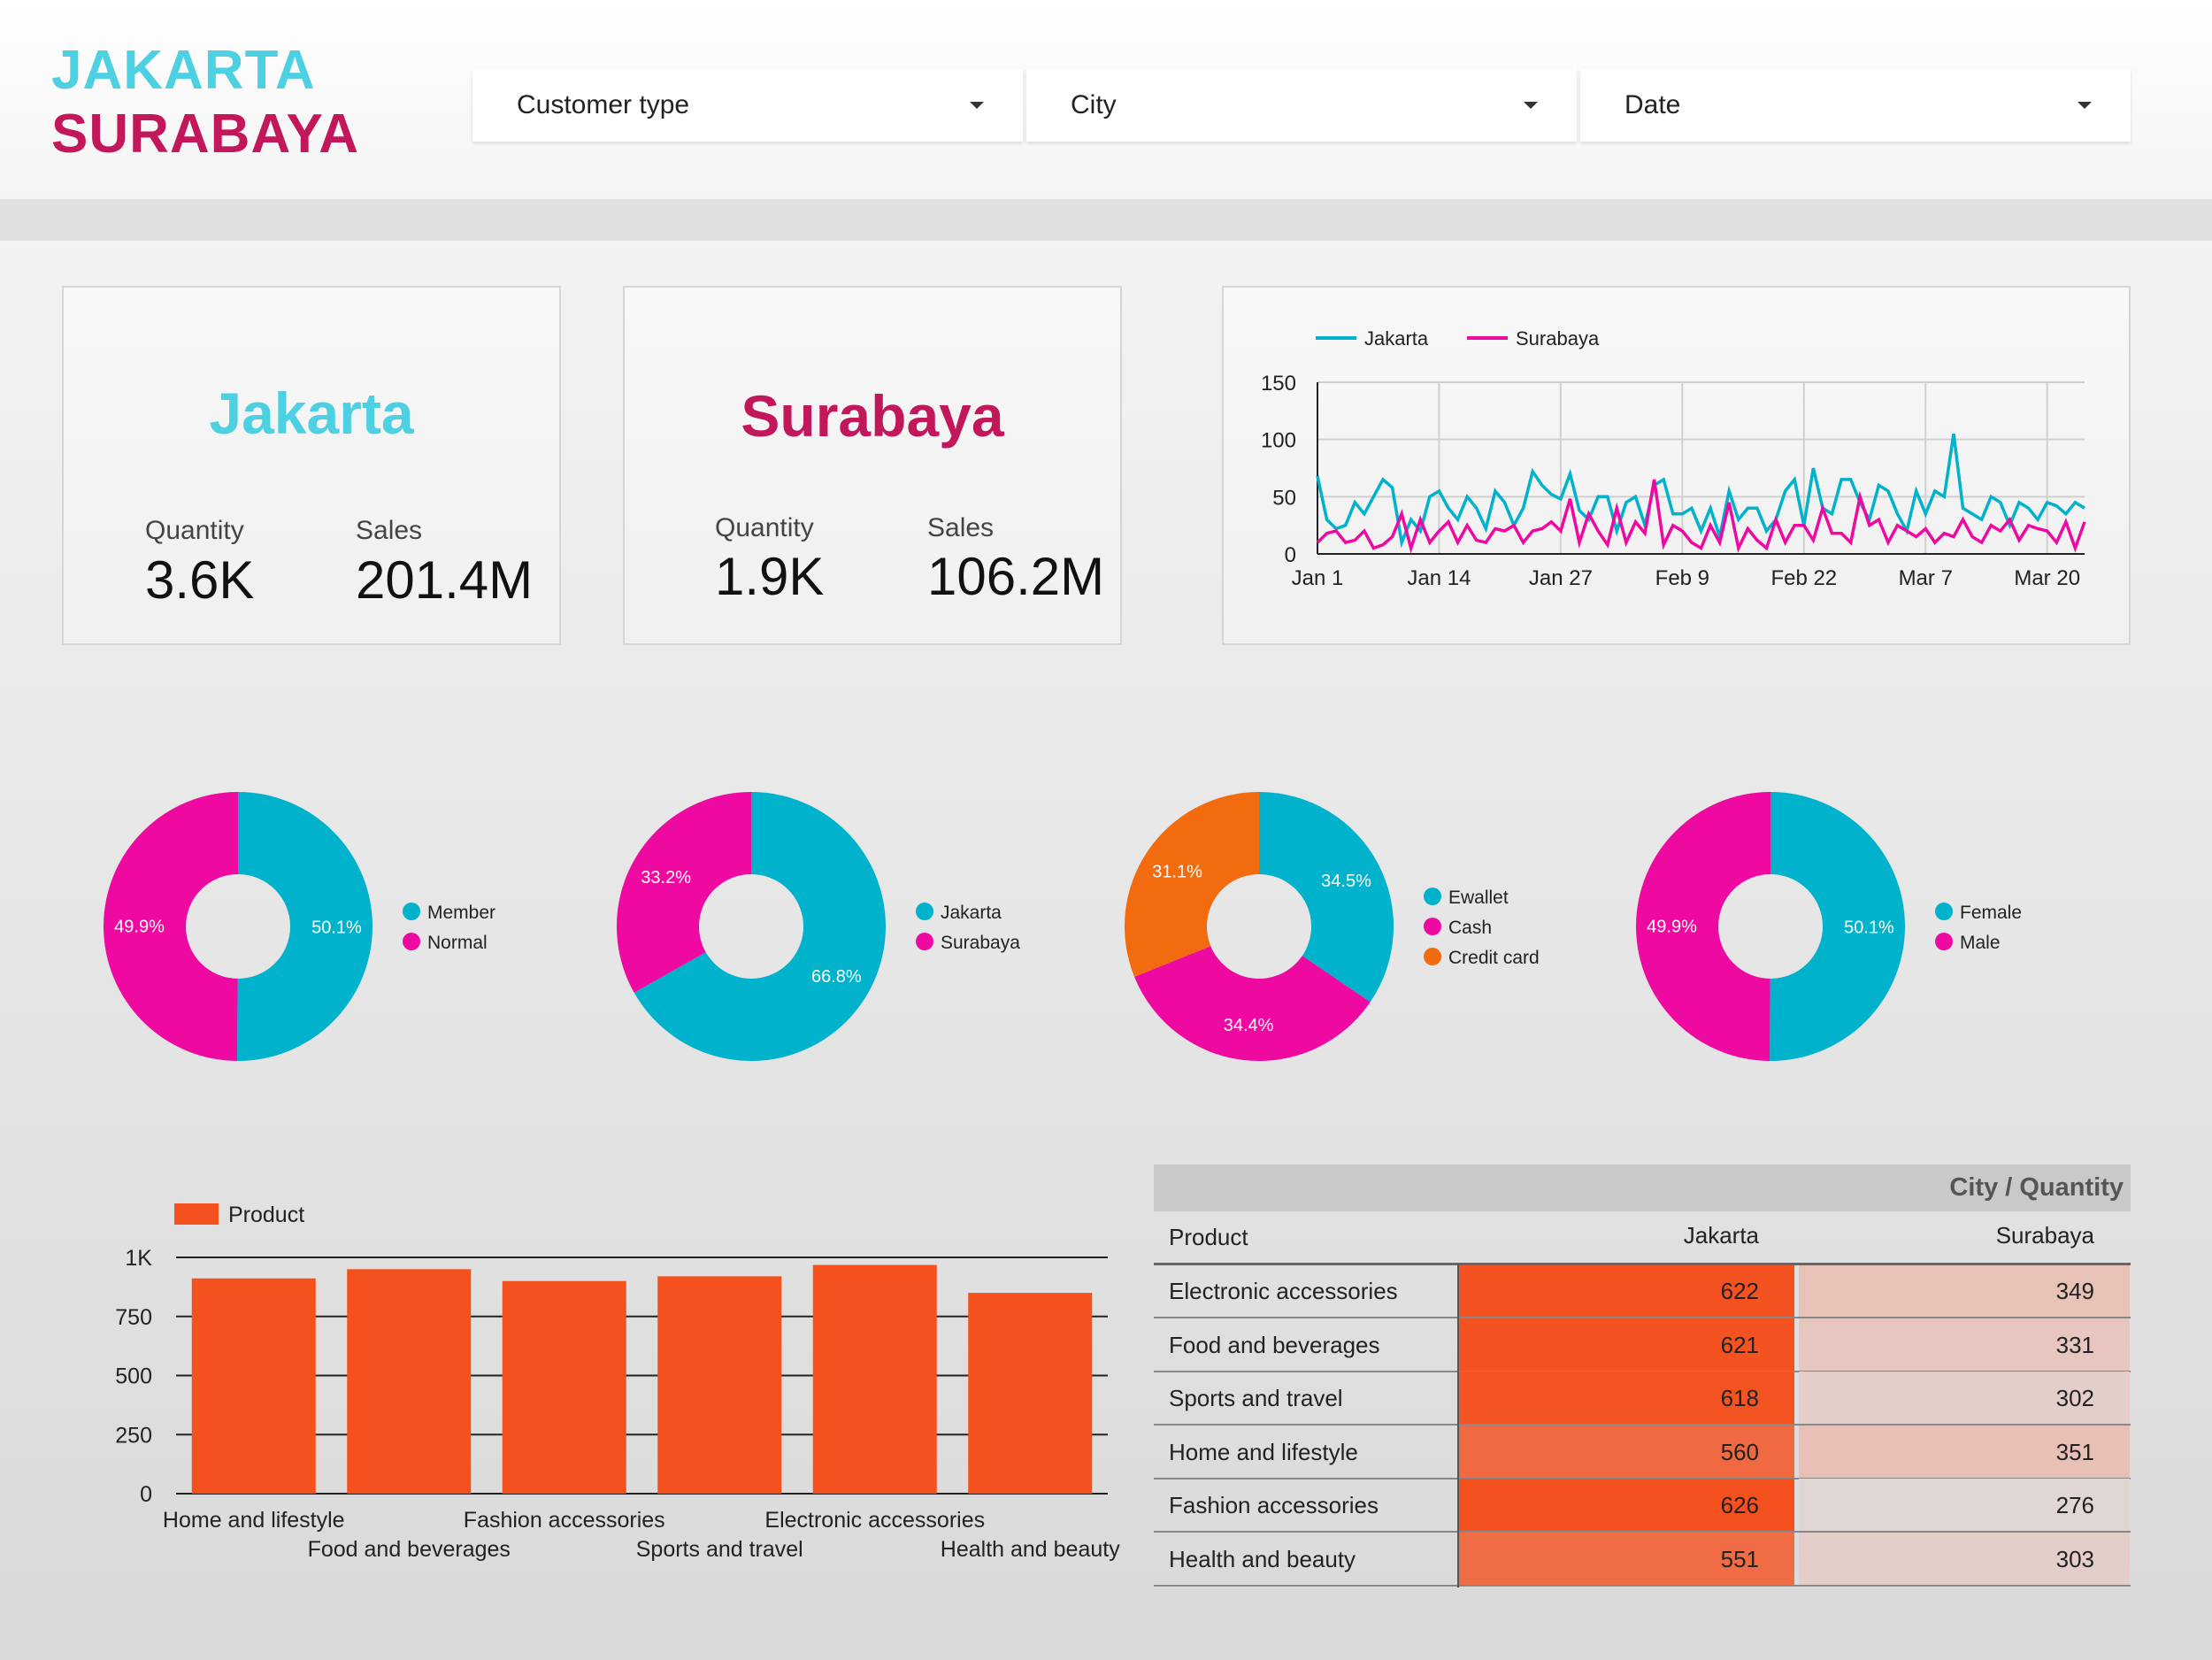 The width and height of the screenshot is (2212, 1660). Describe the element at coordinates (1031, 1549) in the screenshot. I see `x-tick-label: Health and beauty` at that location.